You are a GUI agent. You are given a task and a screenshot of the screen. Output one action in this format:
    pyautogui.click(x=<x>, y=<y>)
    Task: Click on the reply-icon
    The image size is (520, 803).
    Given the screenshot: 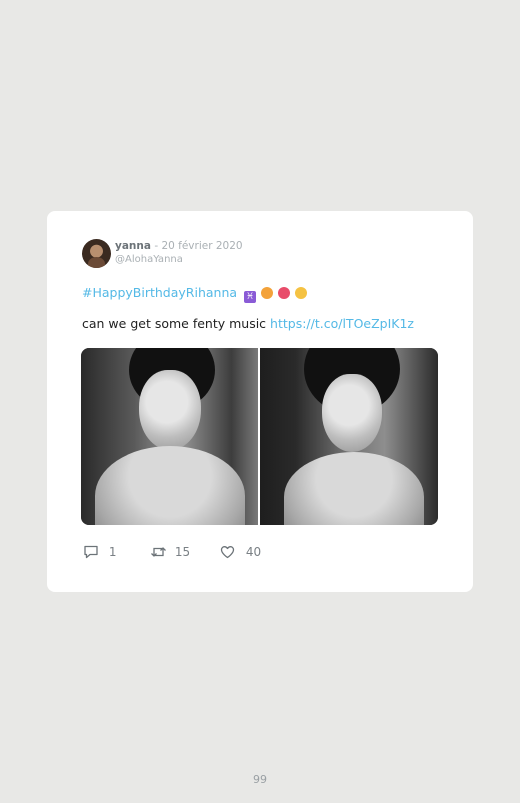 What is the action you would take?
    pyautogui.click(x=91, y=552)
    